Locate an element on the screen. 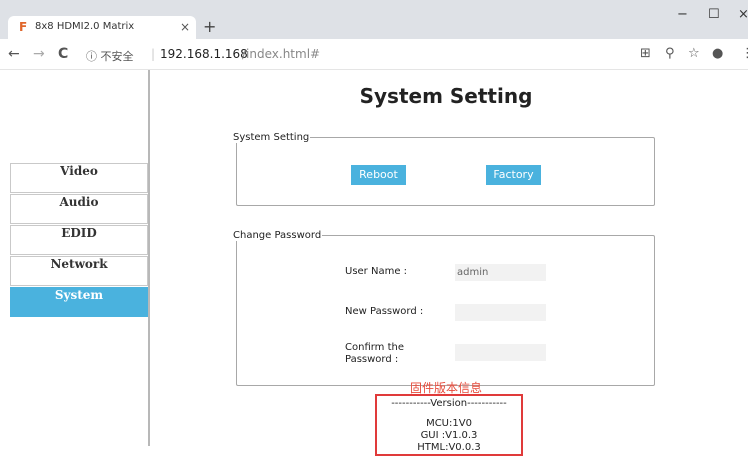 Image resolution: width=748 pixels, height=456 pixels. confirm-password-input is located at coordinates (500, 352).